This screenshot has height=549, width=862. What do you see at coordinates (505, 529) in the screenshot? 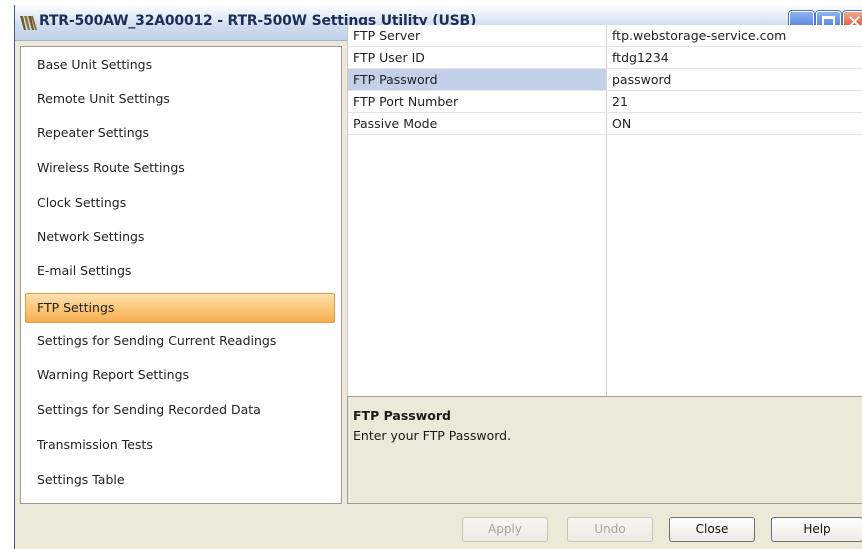
I see `apply-button: Apply` at bounding box center [505, 529].